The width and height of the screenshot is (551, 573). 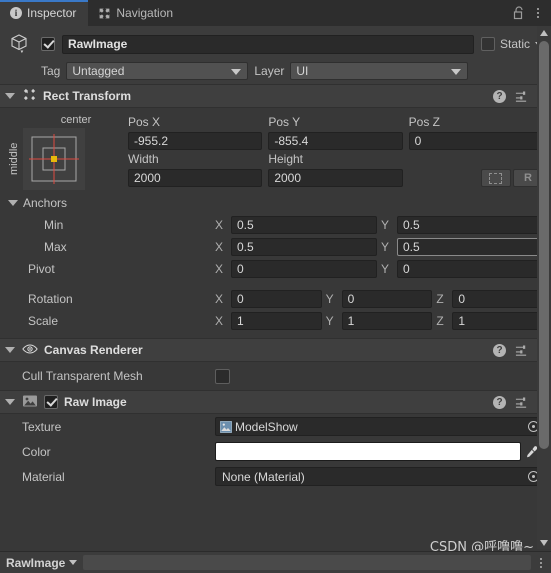 What do you see at coordinates (498, 299) in the screenshot?
I see `rotation-z-input: 0` at bounding box center [498, 299].